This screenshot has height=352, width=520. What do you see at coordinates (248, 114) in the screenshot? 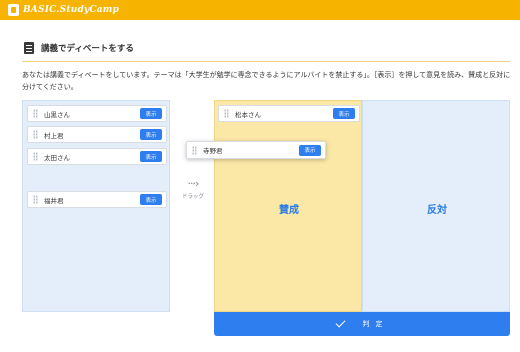
I see `opinion-card-name: 松本さん` at bounding box center [248, 114].